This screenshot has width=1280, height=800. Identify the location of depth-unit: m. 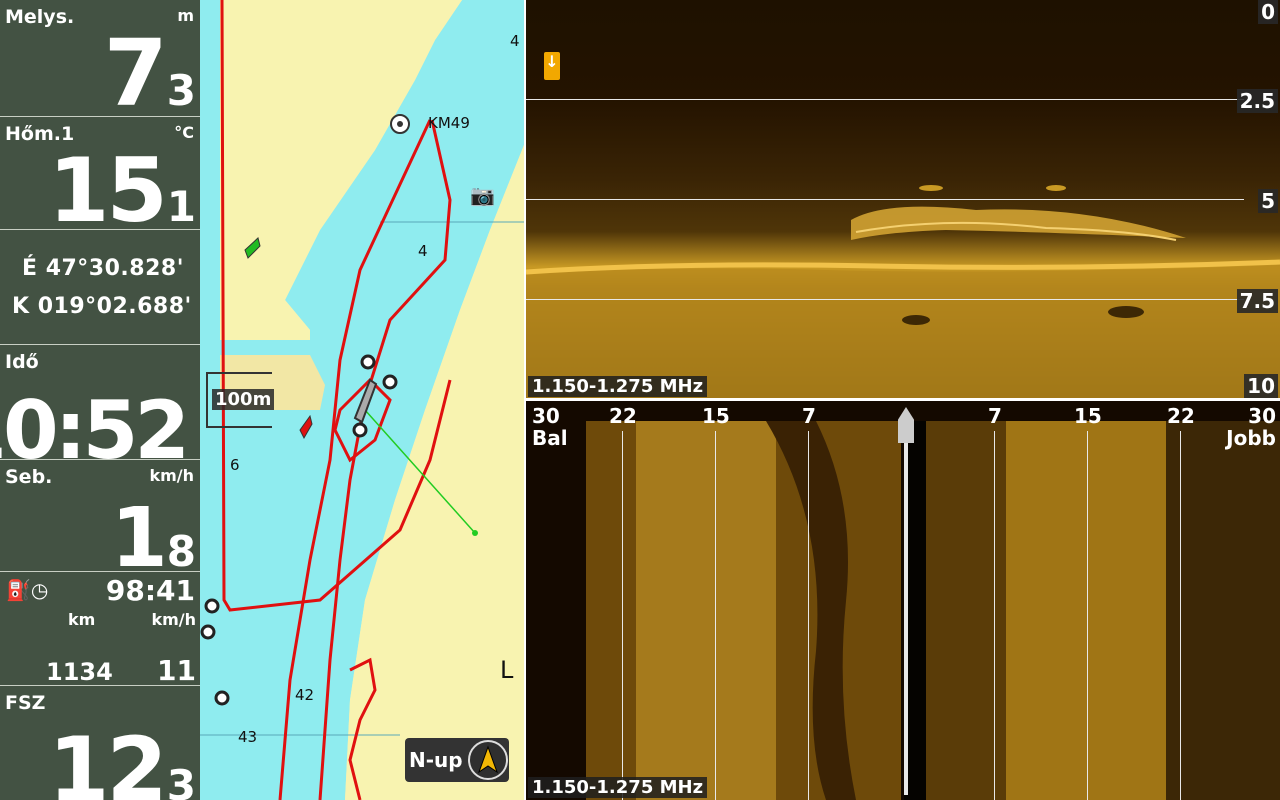
(185, 15).